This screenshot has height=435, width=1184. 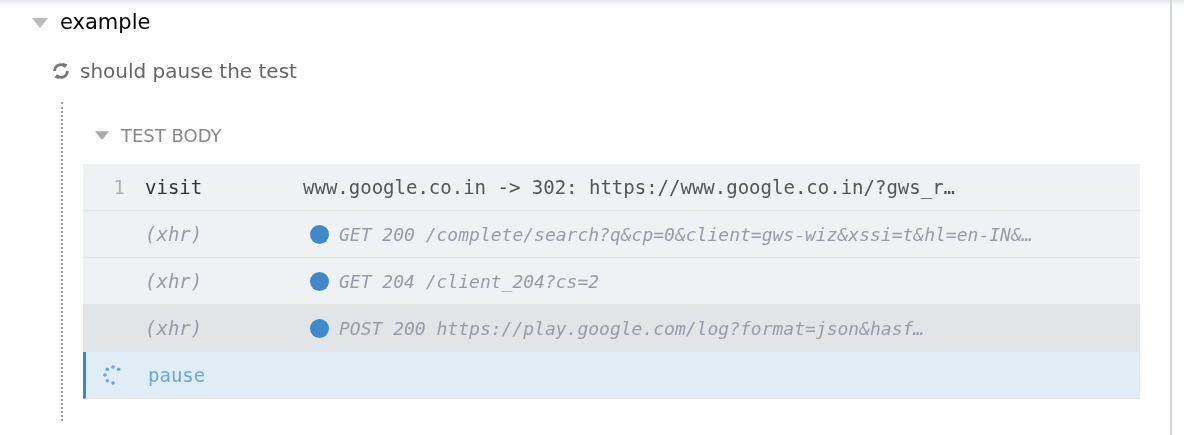 What do you see at coordinates (119, 187) in the screenshot?
I see `line-number: 1` at bounding box center [119, 187].